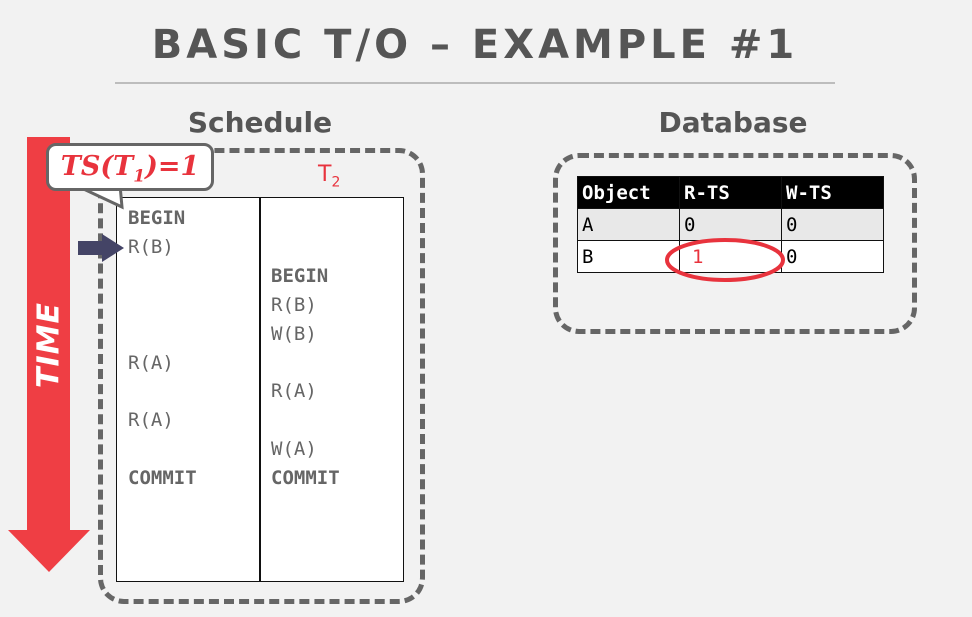  What do you see at coordinates (294, 333) in the screenshot?
I see `schedule-op: W(B)` at bounding box center [294, 333].